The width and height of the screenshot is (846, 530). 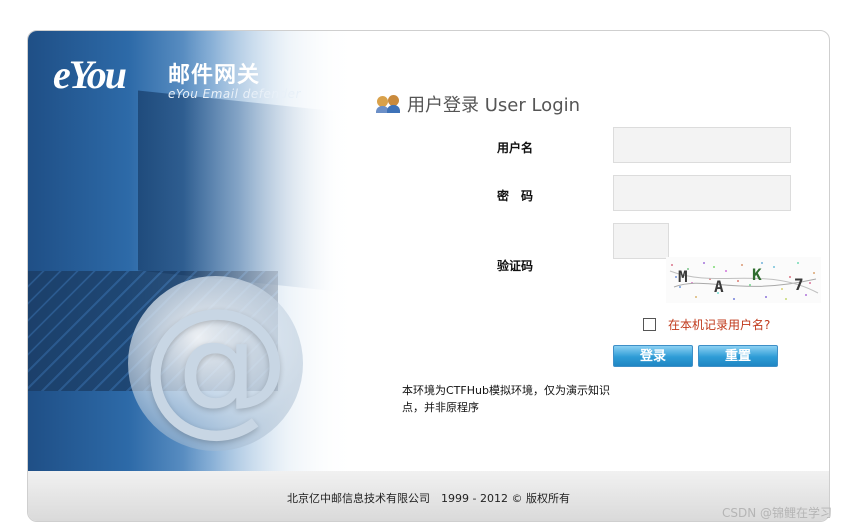 What do you see at coordinates (738, 356) in the screenshot?
I see `reset-button: 重置` at bounding box center [738, 356].